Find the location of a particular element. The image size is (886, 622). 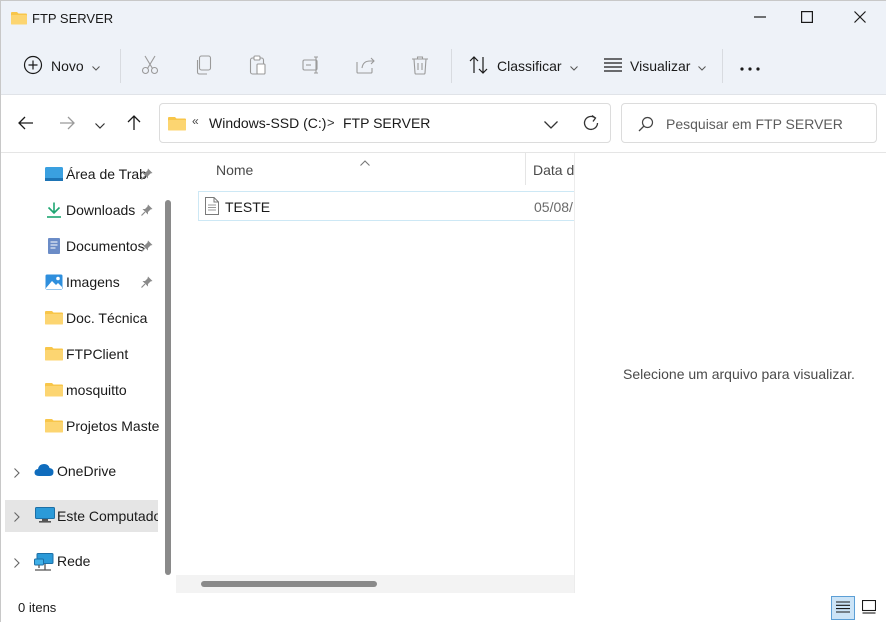

address-dropdown-button is located at coordinates (551, 124).